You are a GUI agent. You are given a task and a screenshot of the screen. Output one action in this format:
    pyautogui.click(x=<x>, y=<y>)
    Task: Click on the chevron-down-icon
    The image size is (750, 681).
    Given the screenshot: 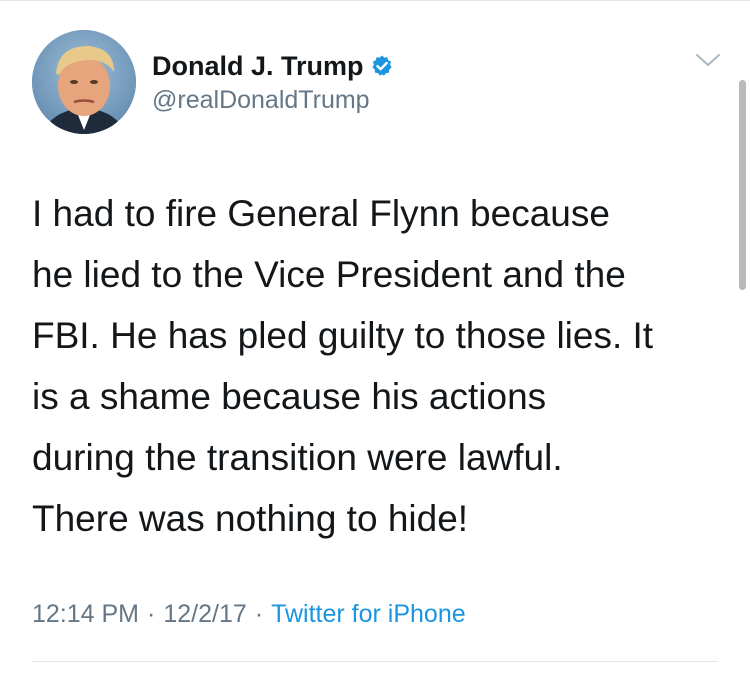 What is the action you would take?
    pyautogui.click(x=708, y=60)
    